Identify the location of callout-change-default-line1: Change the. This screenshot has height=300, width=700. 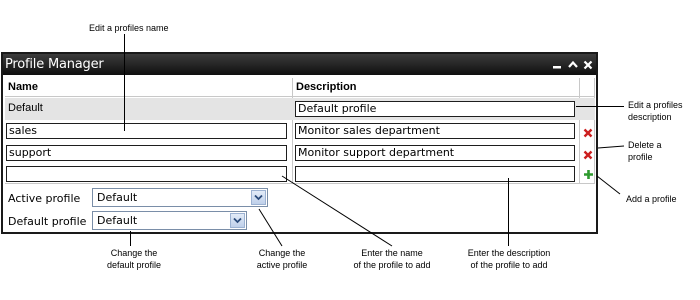
(134, 253).